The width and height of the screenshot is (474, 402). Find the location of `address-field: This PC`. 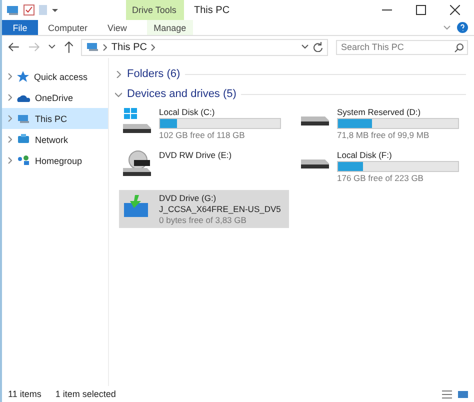

address-field: This PC is located at coordinates (204, 47).